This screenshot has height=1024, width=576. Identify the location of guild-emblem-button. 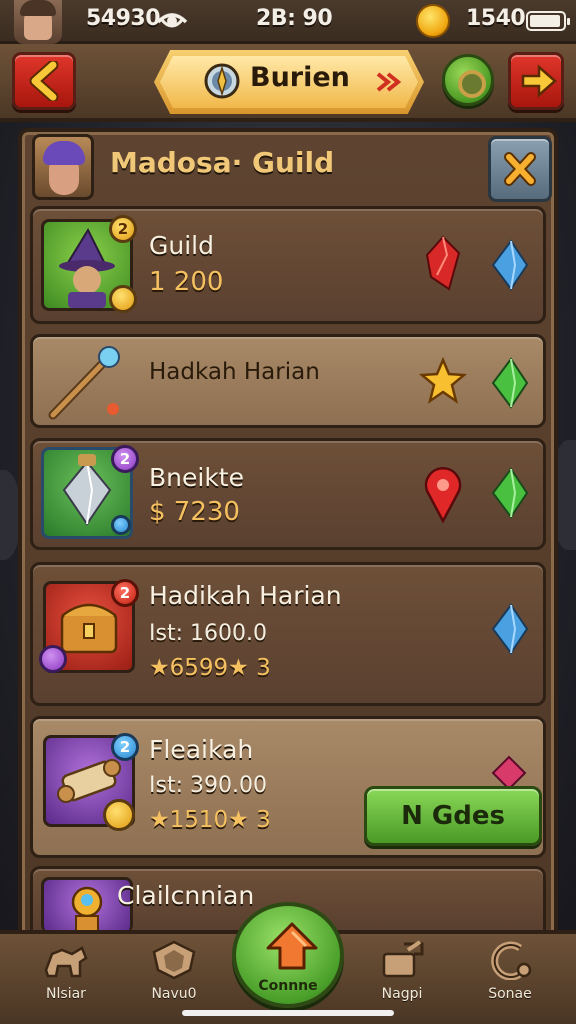
(468, 80).